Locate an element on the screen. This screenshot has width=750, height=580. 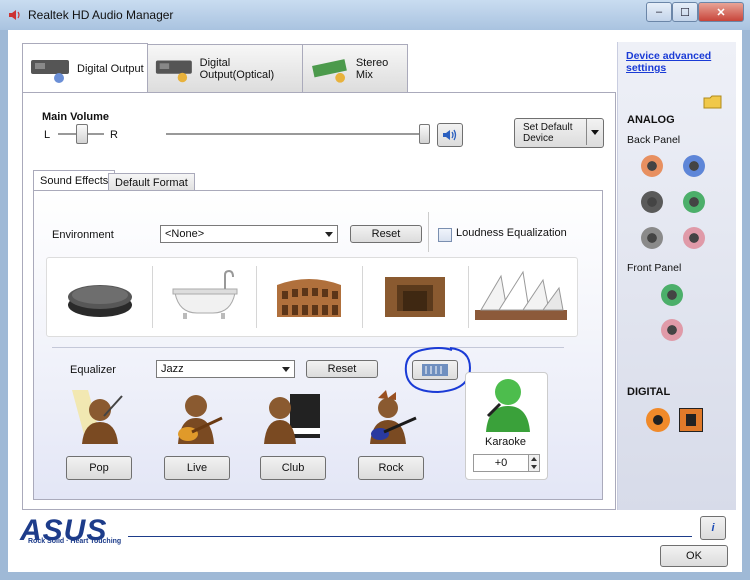
rock-preset-icon is located at coordinates (392, 418).